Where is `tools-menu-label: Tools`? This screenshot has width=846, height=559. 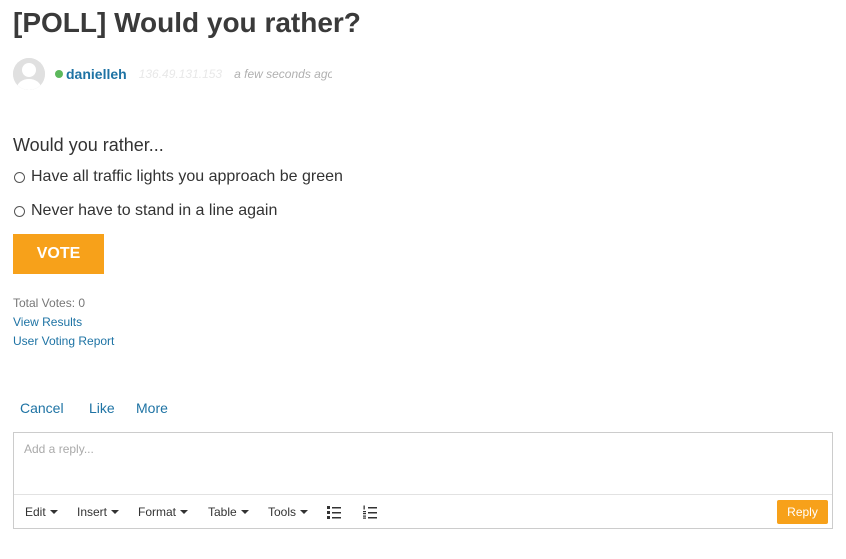
tools-menu-label: Tools is located at coordinates (282, 512).